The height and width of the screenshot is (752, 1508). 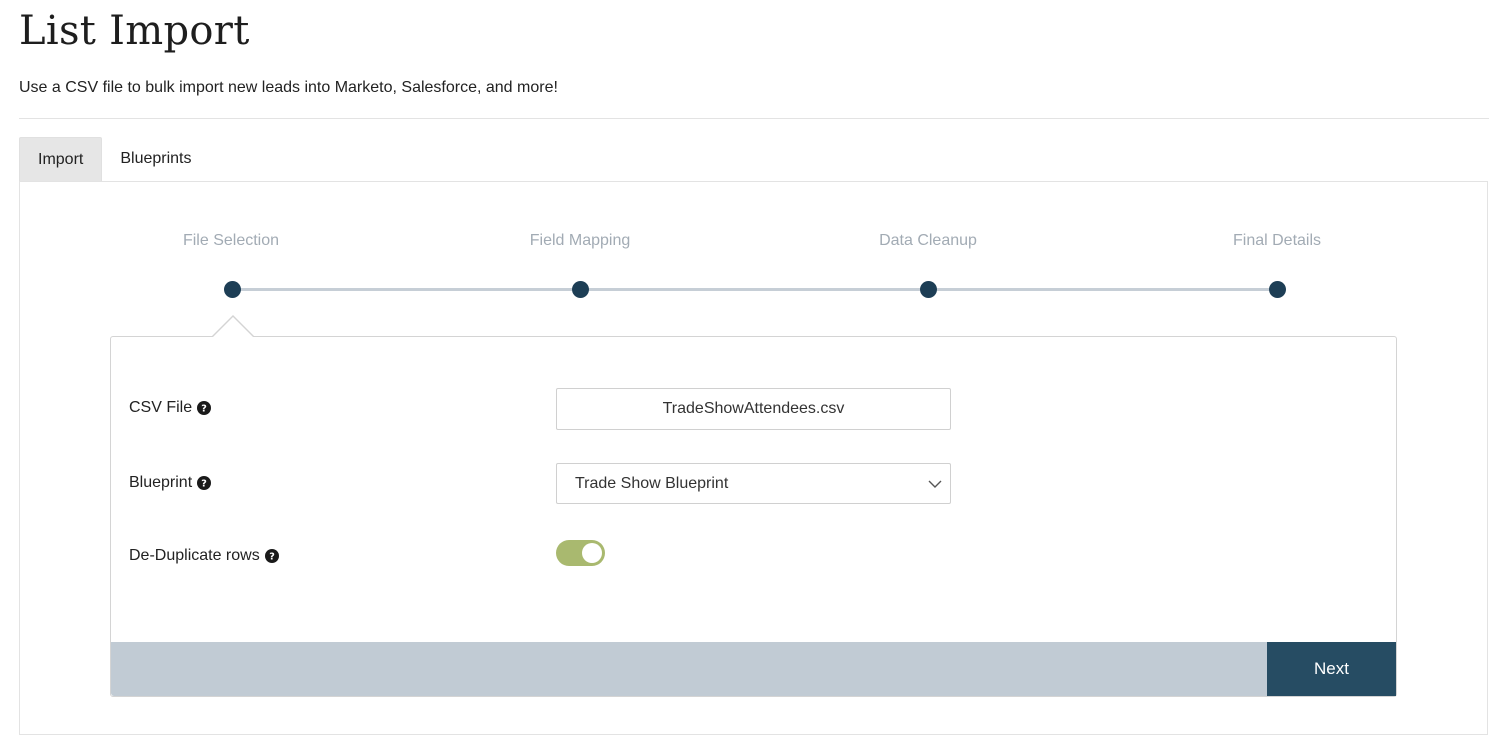 I want to click on blueprint-select: Trade Show Blueprint, so click(x=753, y=483).